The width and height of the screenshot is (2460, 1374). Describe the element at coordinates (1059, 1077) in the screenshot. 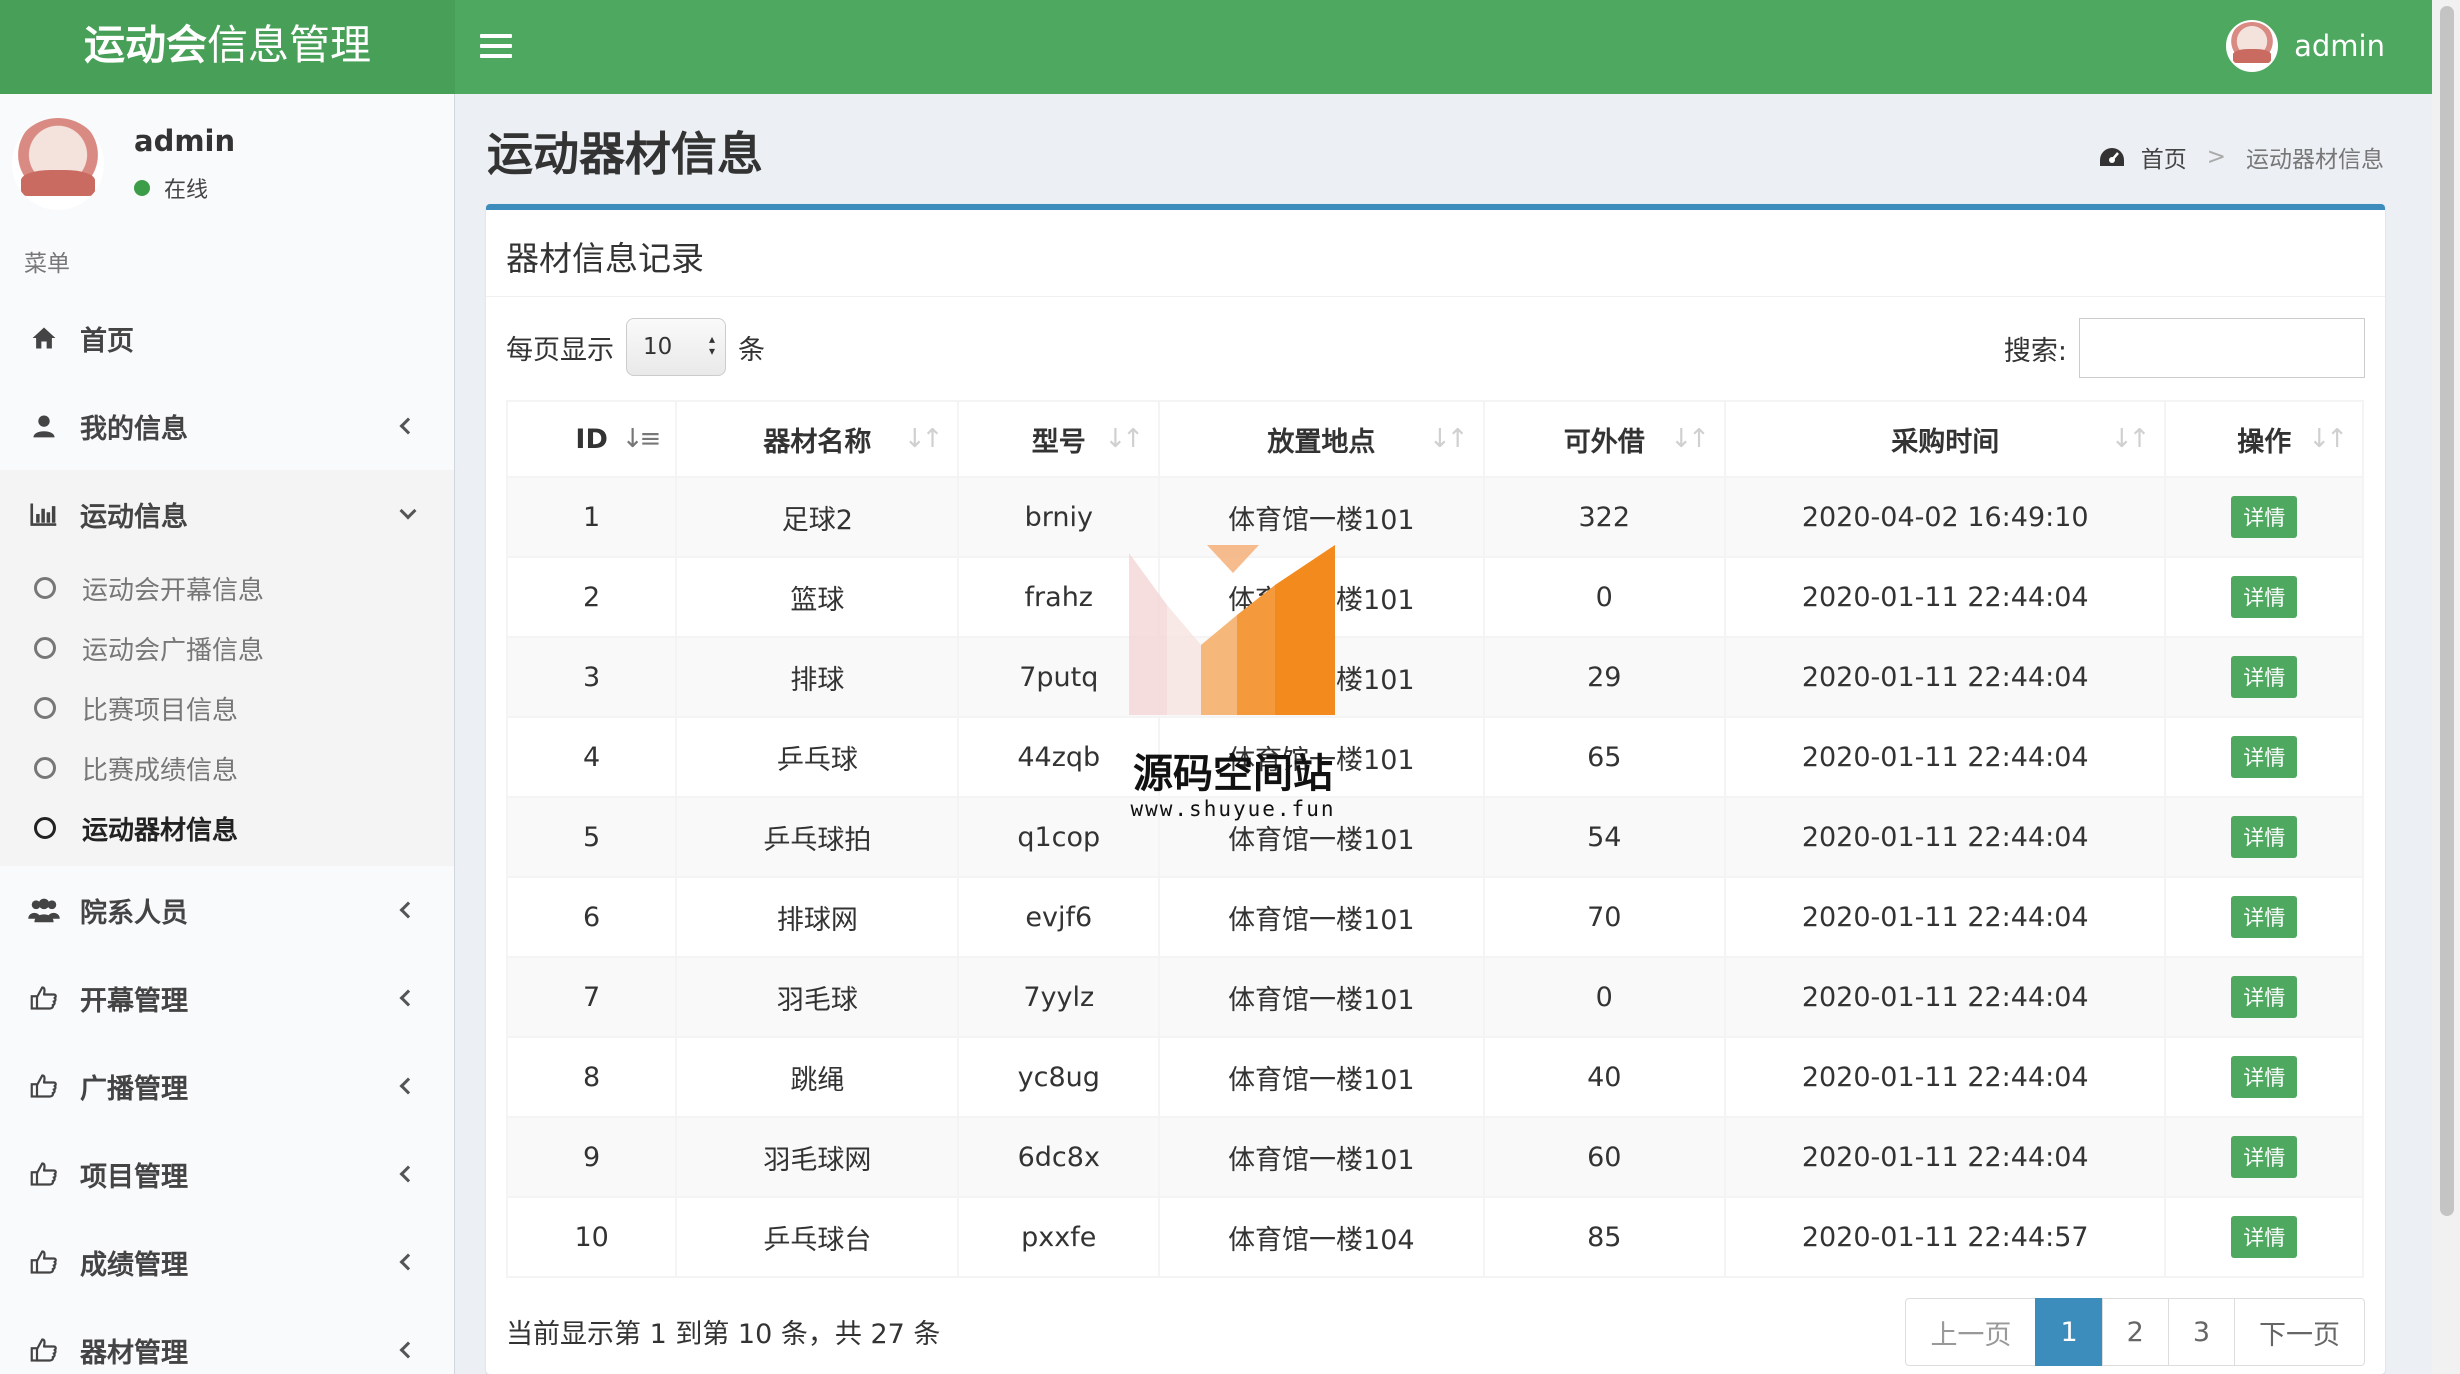

I see `table-cell: yc8ug` at that location.